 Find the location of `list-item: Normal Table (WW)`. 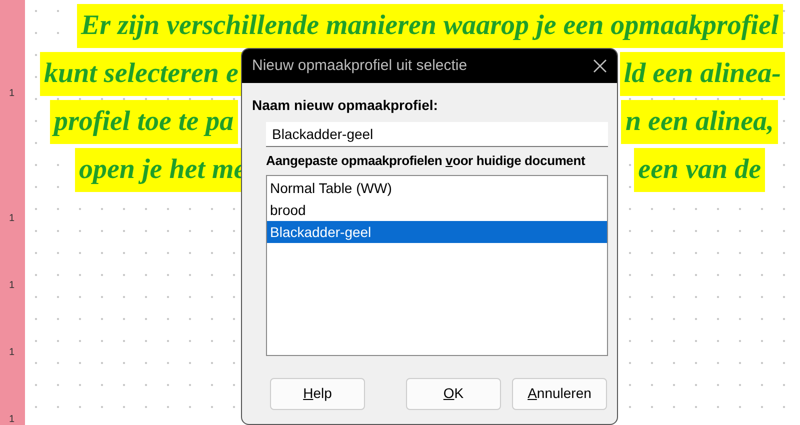

list-item: Normal Table (WW) is located at coordinates (437, 187).